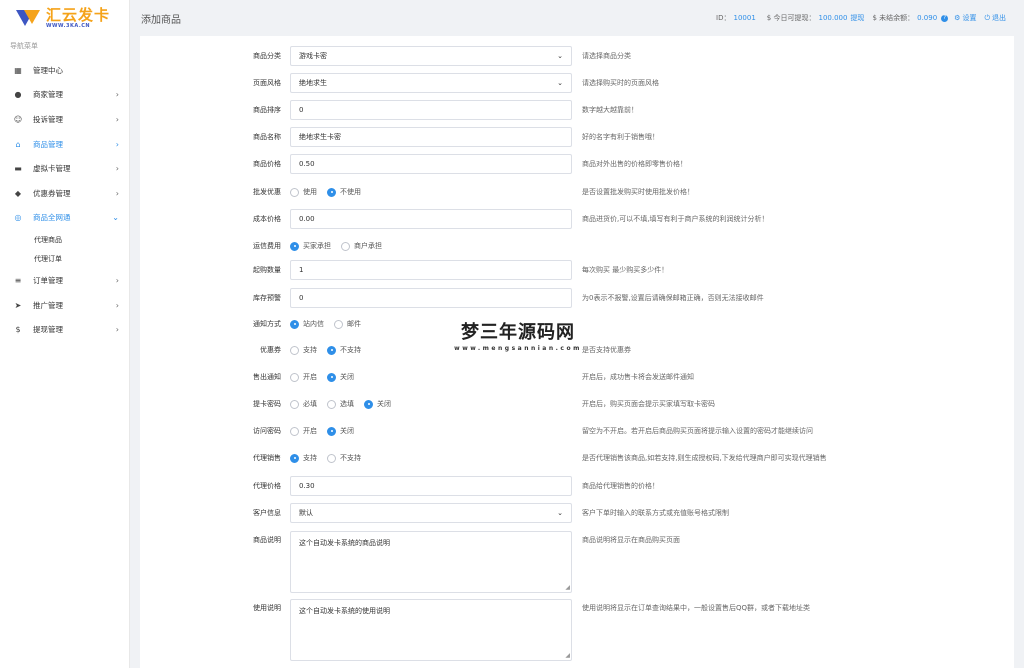  What do you see at coordinates (48, 144) in the screenshot?
I see `sidebar-item-label: 商品管理` at bounding box center [48, 144].